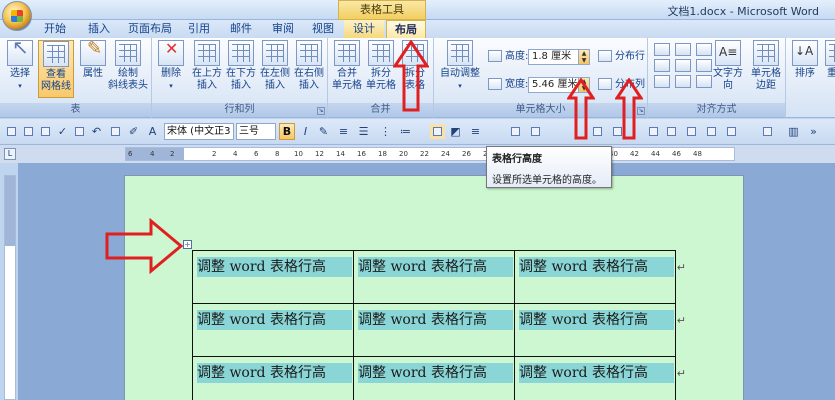 The width and height of the screenshot is (835, 400). I want to click on merge-icon, so click(691, 131).